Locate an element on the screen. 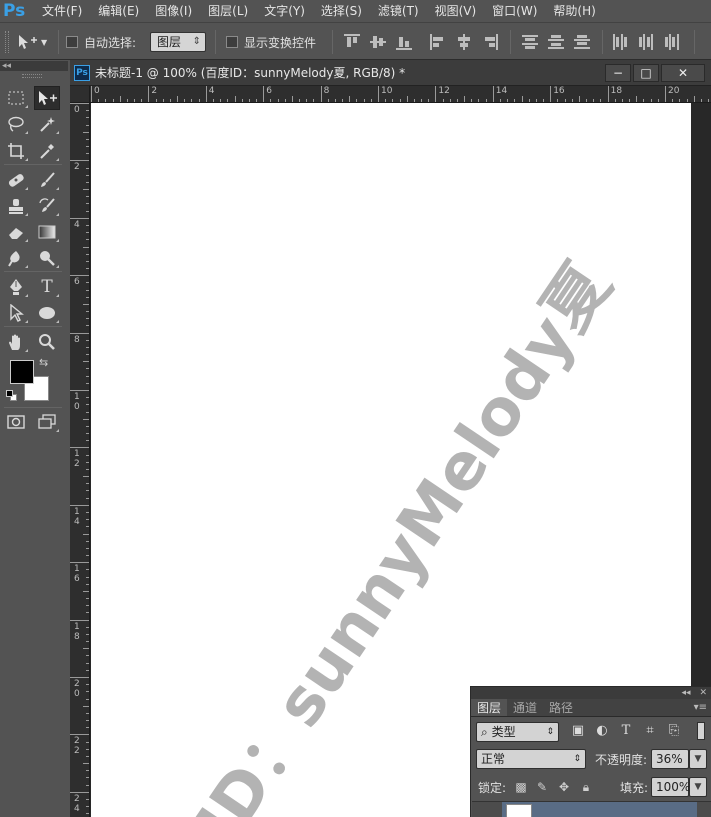 This screenshot has height=817, width=711. opacity-input: 36% is located at coordinates (670, 759).